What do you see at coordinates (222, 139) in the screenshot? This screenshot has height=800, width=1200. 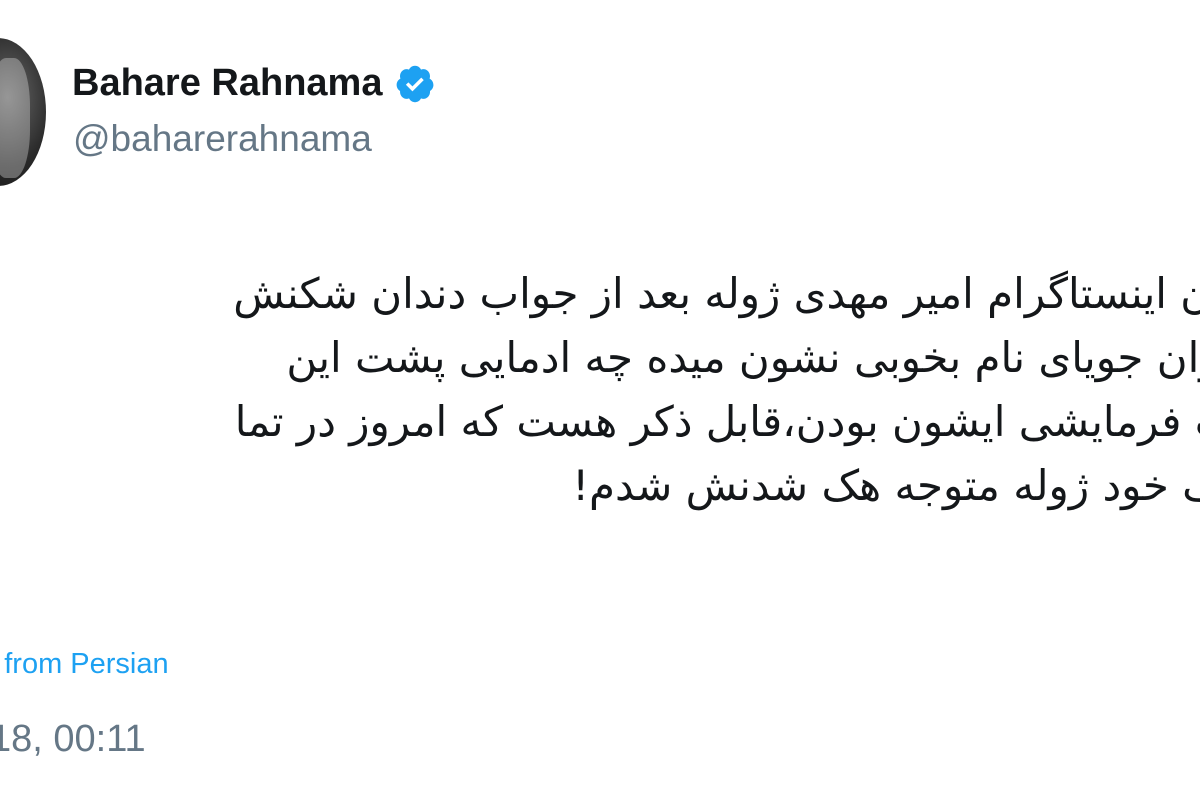 I see `user-handle: @baharerahnama` at bounding box center [222, 139].